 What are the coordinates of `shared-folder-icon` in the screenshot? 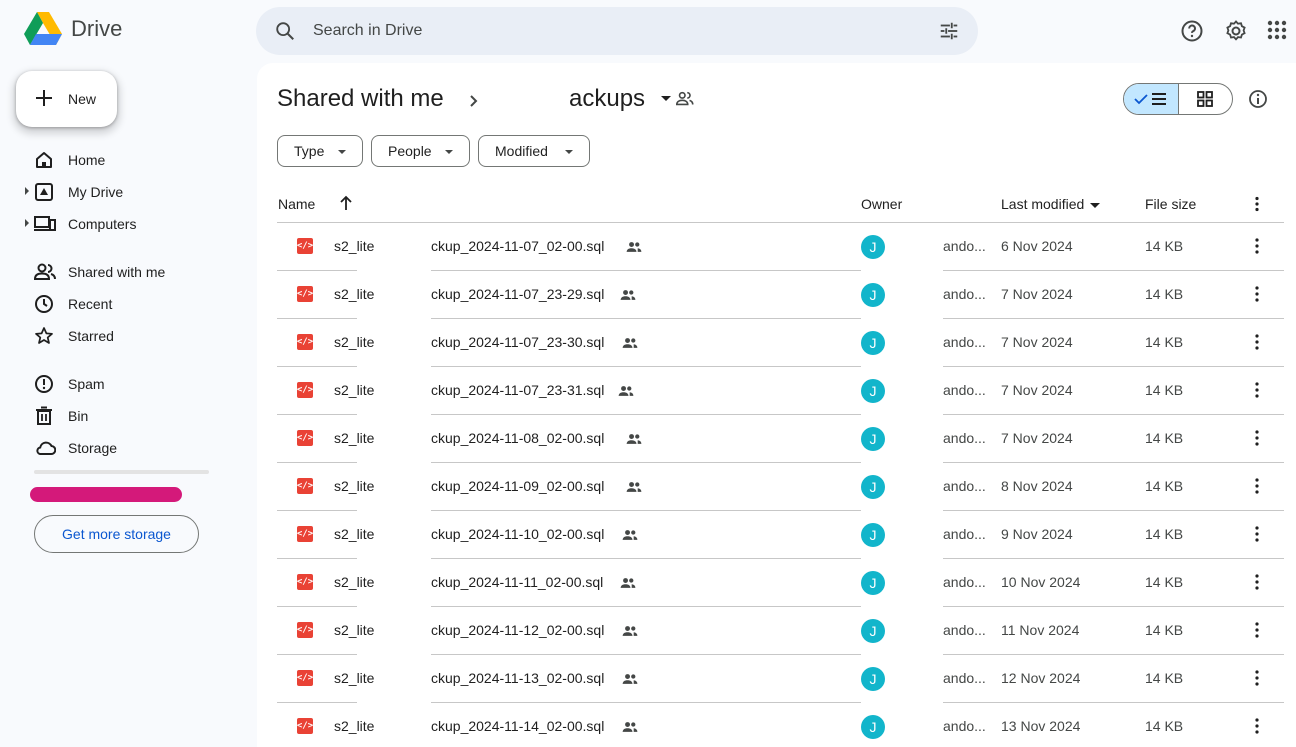 It's located at (685, 99).